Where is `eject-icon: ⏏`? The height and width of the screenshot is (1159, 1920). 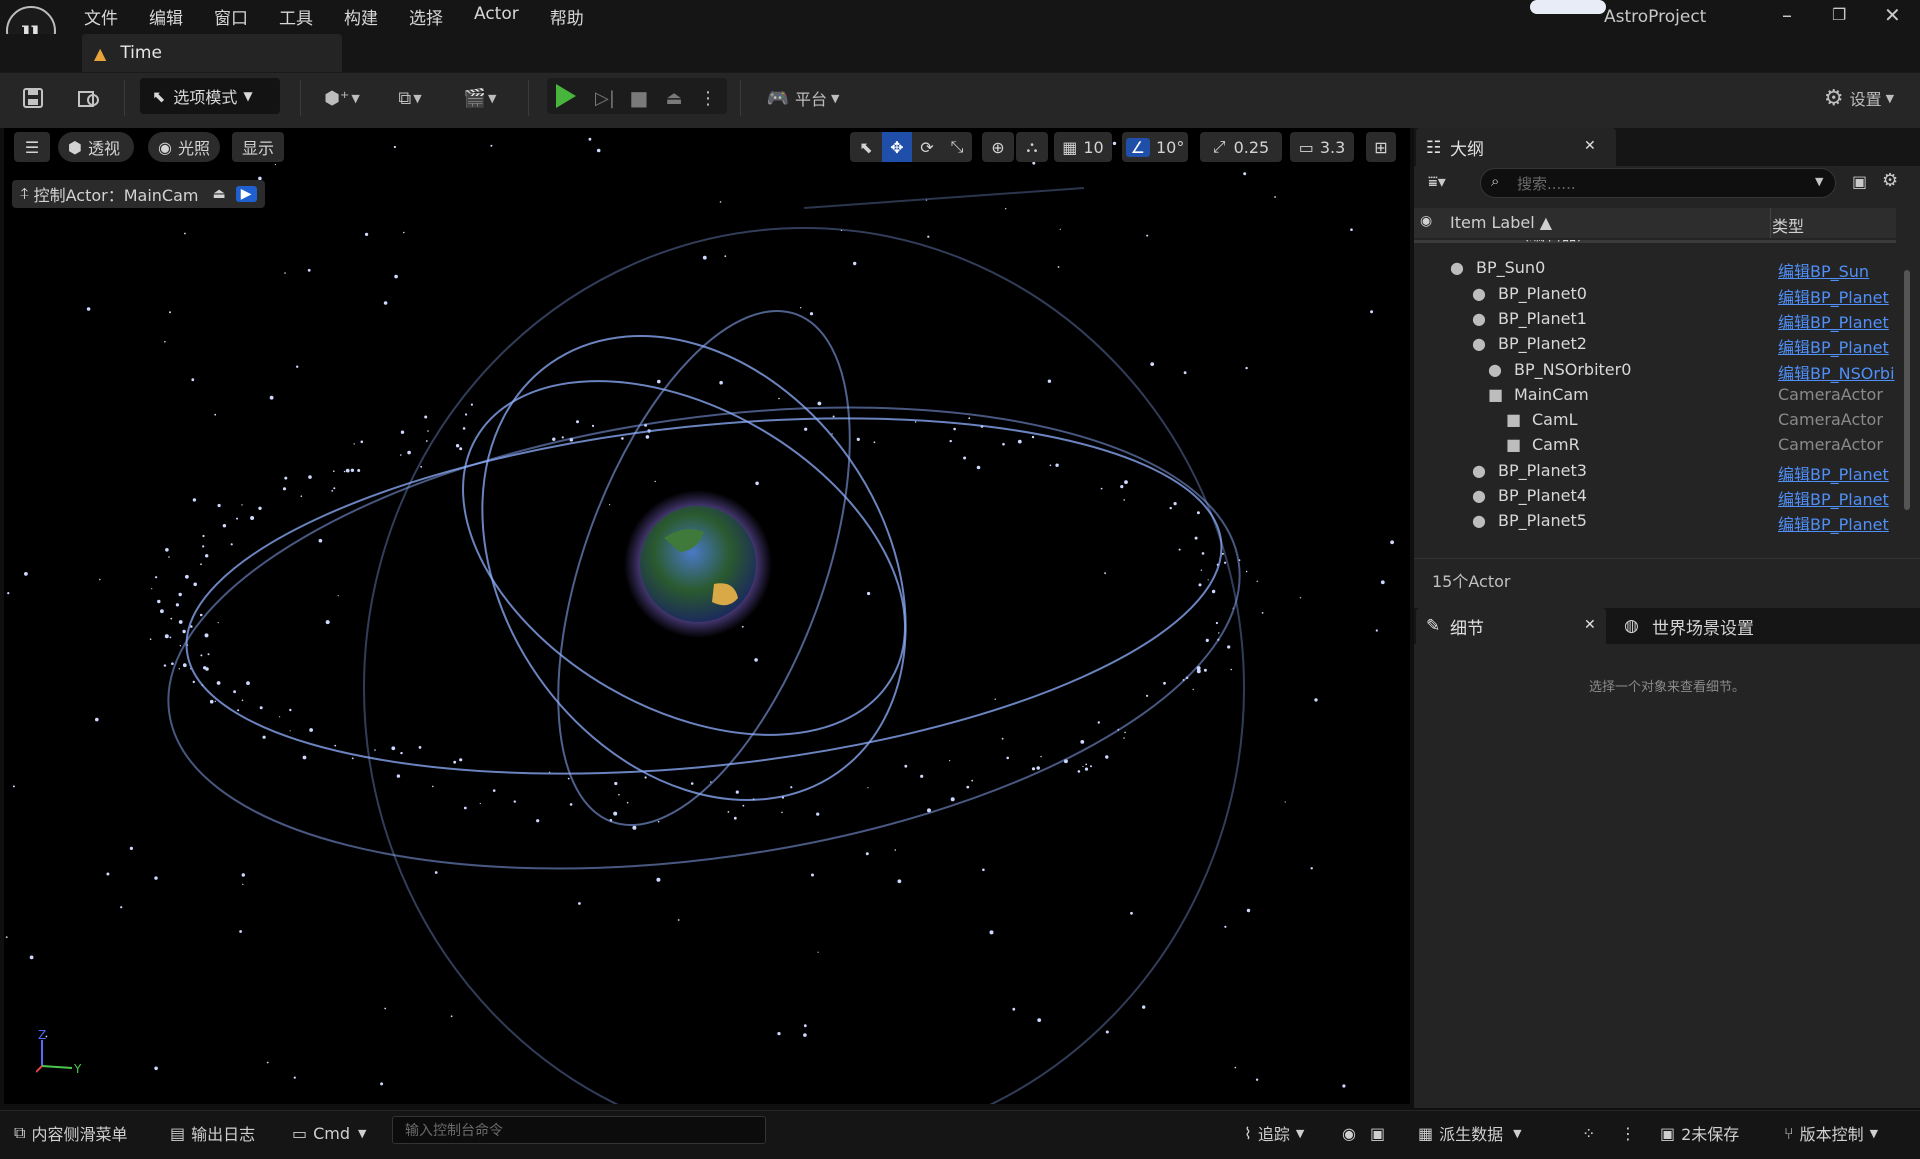
eject-icon: ⏏ is located at coordinates (674, 98).